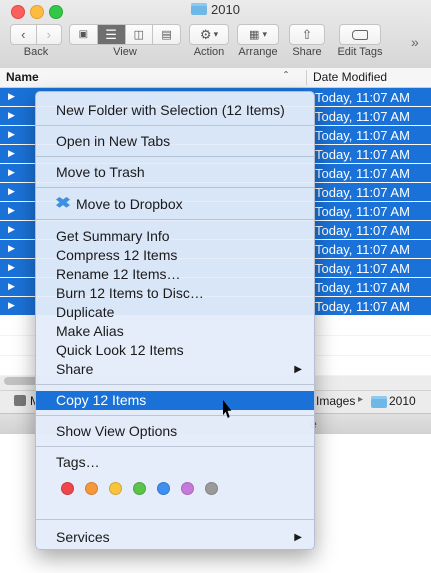  What do you see at coordinates (67, 488) in the screenshot?
I see `tag-red-button` at bounding box center [67, 488].